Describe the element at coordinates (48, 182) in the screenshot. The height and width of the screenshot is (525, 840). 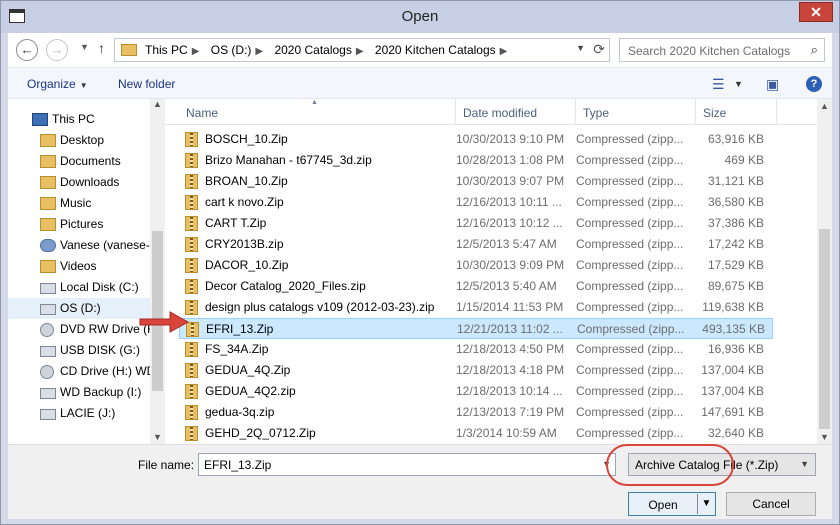
I see `folder-icon` at that location.